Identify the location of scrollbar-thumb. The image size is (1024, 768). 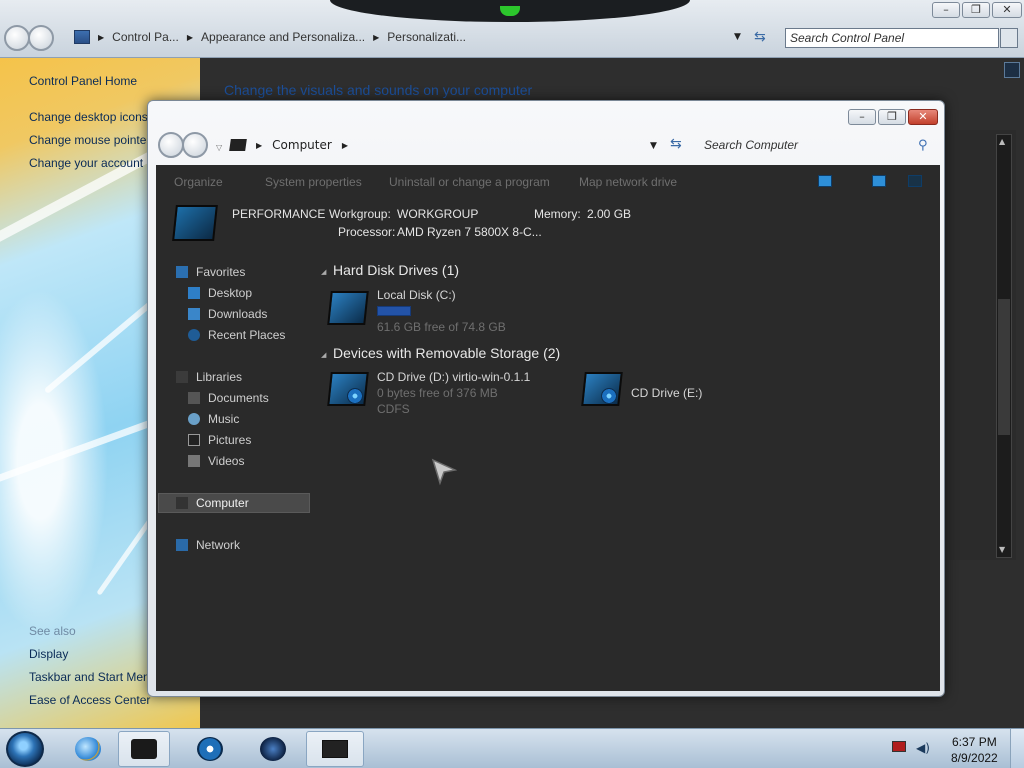
(1004, 367).